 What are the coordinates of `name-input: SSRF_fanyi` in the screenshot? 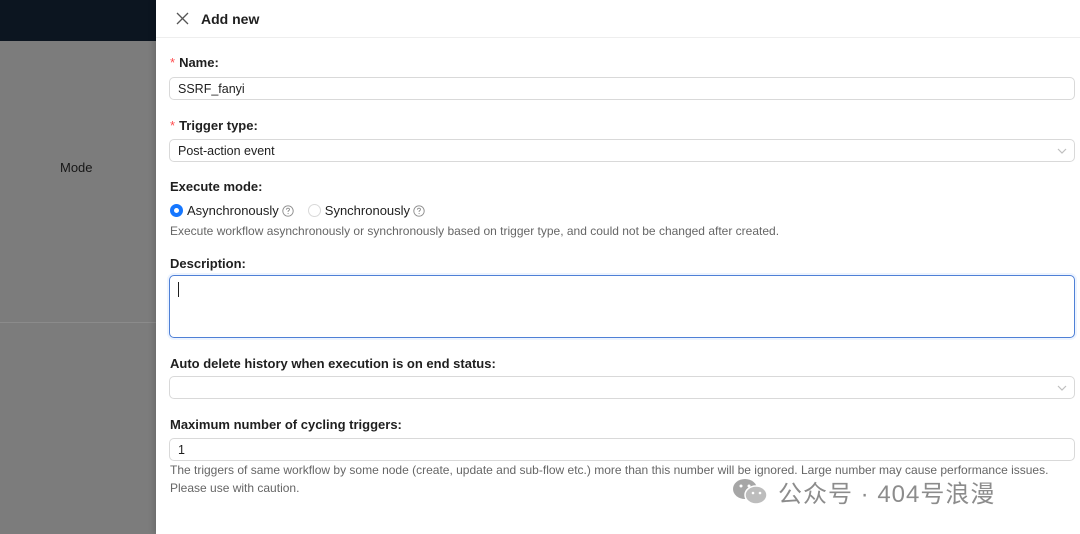 It's located at (622, 88).